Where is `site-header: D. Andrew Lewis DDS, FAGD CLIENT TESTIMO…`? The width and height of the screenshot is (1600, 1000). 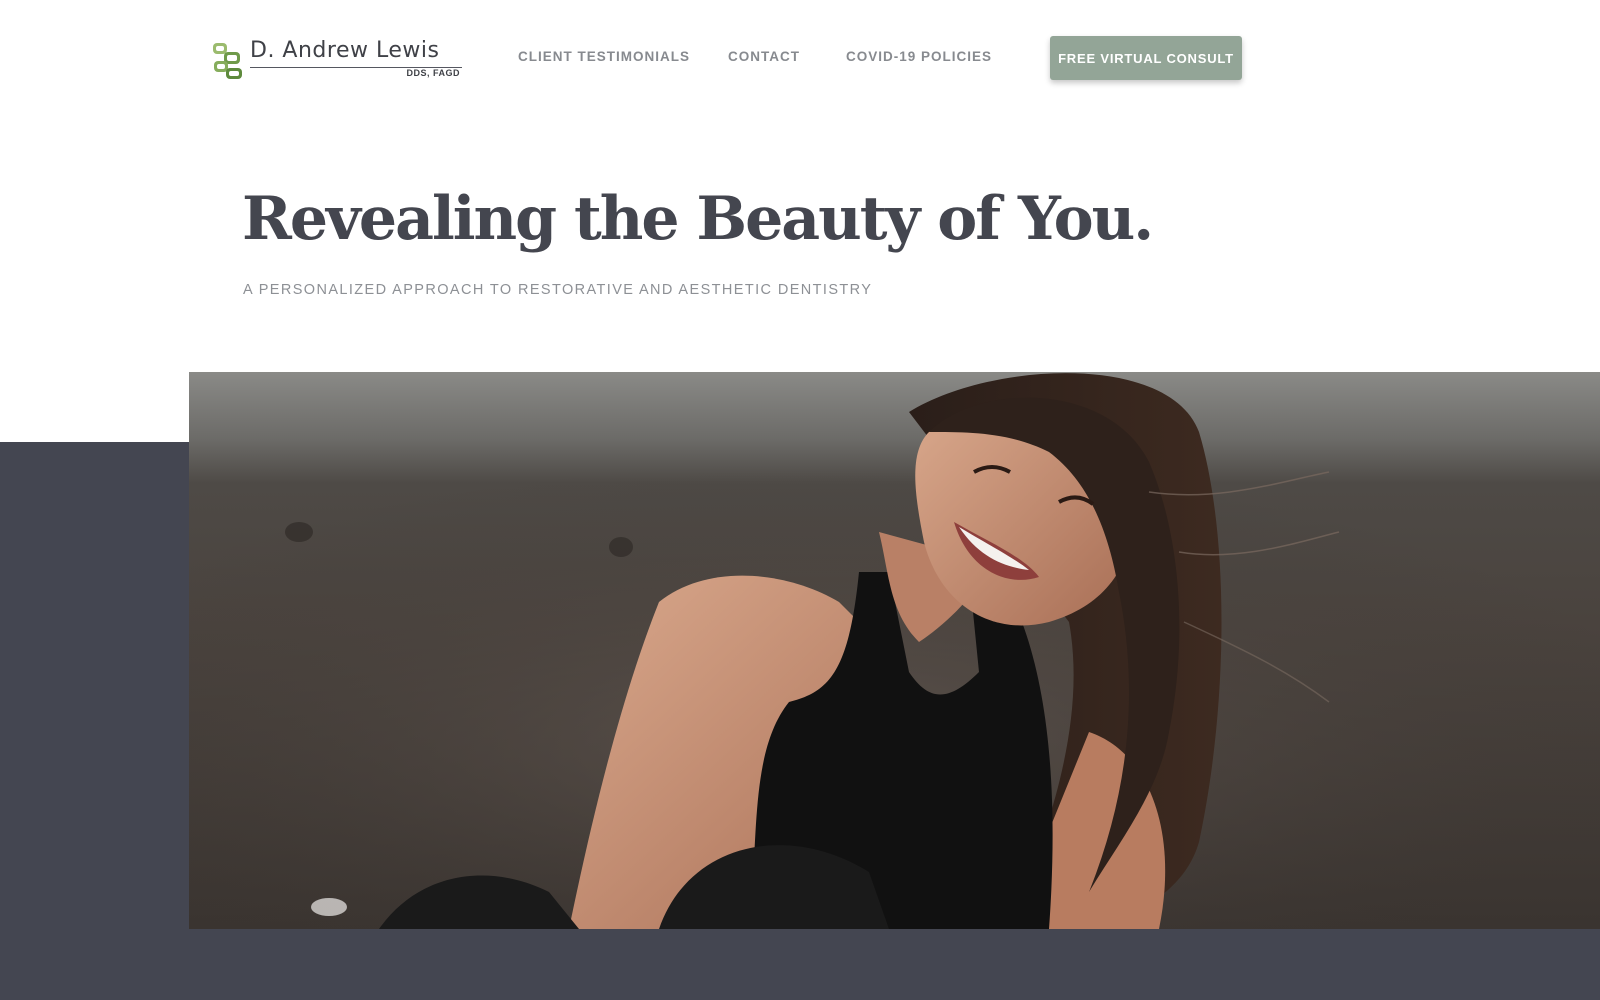 site-header: D. Andrew Lewis DDS, FAGD CLIENT TESTIMO… is located at coordinates (800, 60).